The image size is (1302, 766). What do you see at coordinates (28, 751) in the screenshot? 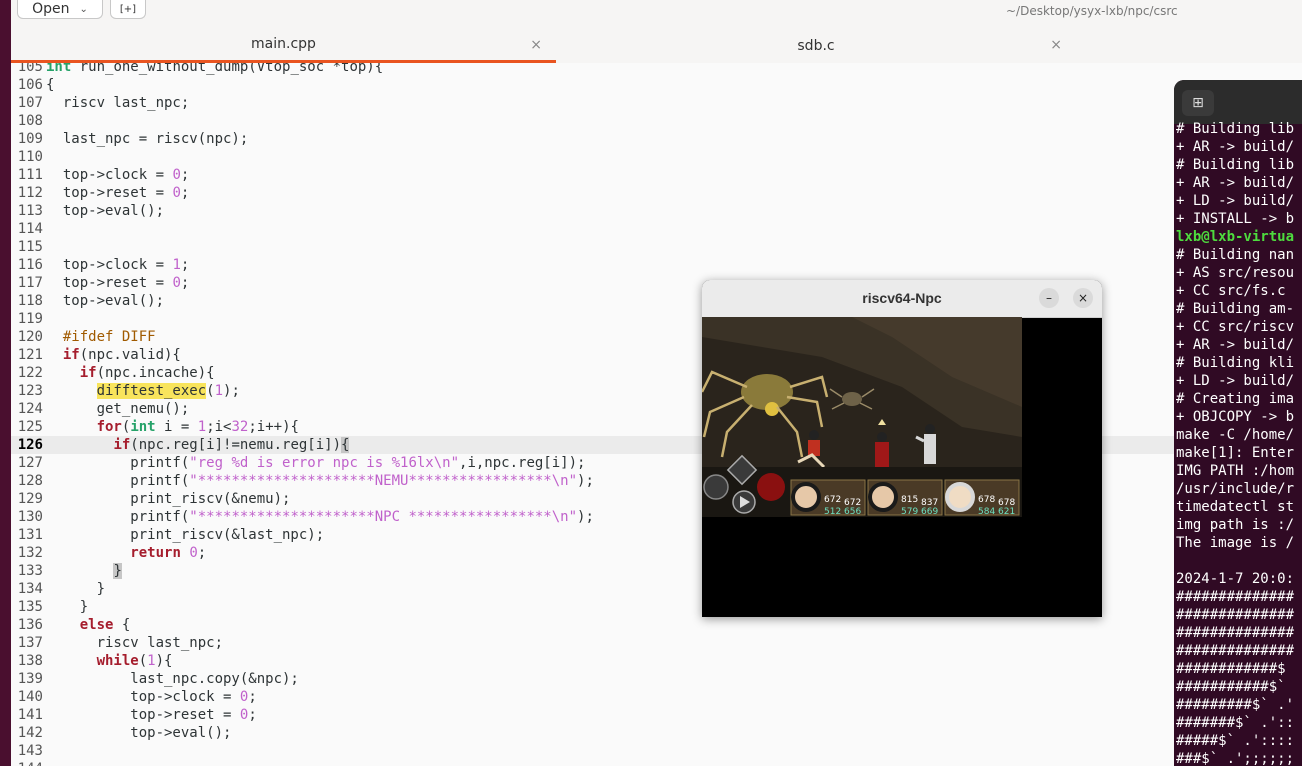
I see `code-line: 143` at bounding box center [28, 751].